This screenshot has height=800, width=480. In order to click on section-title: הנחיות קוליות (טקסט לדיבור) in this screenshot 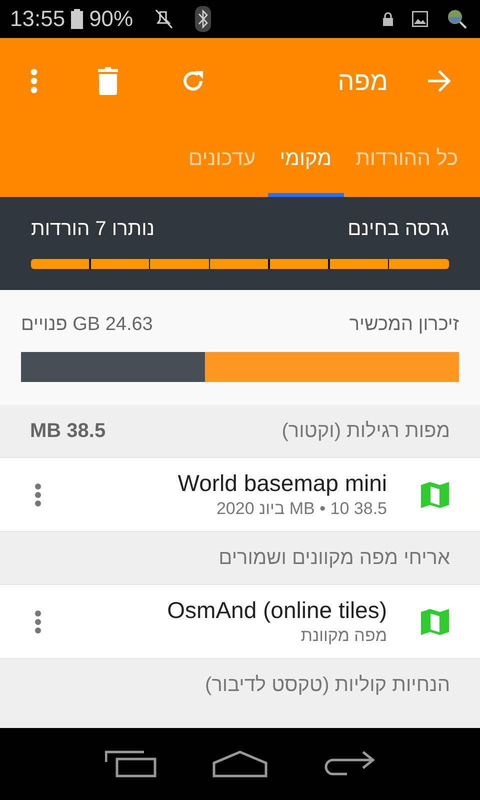, I will do `click(327, 685)`.